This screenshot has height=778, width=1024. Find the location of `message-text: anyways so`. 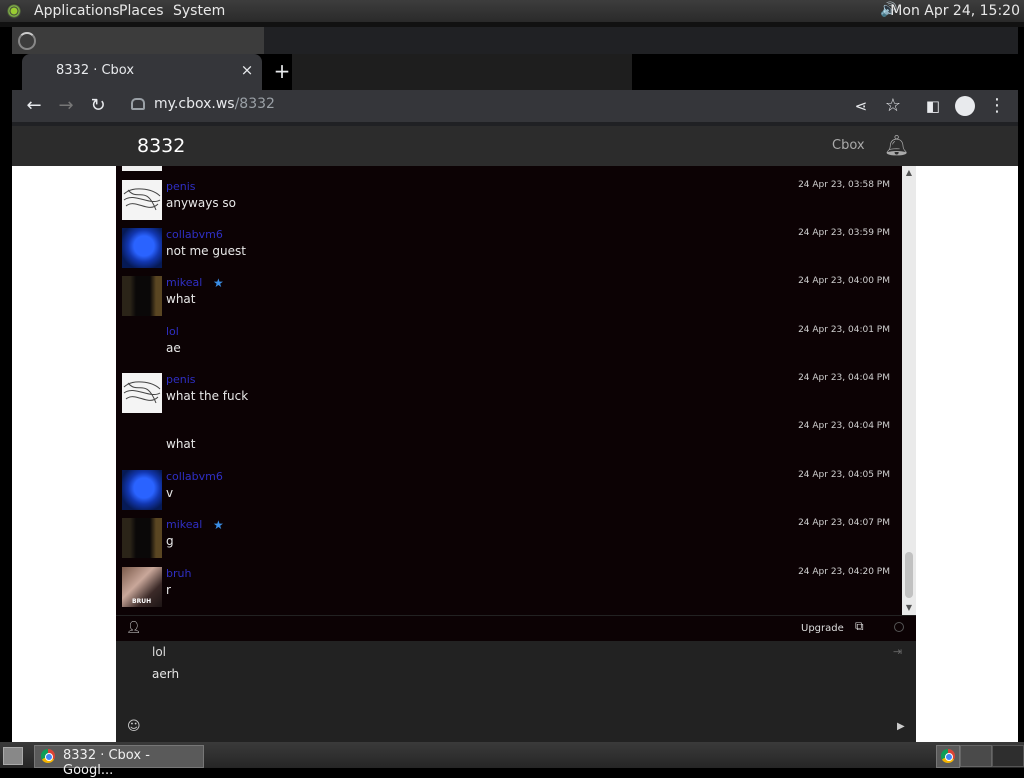

message-text: anyways so is located at coordinates (201, 203).